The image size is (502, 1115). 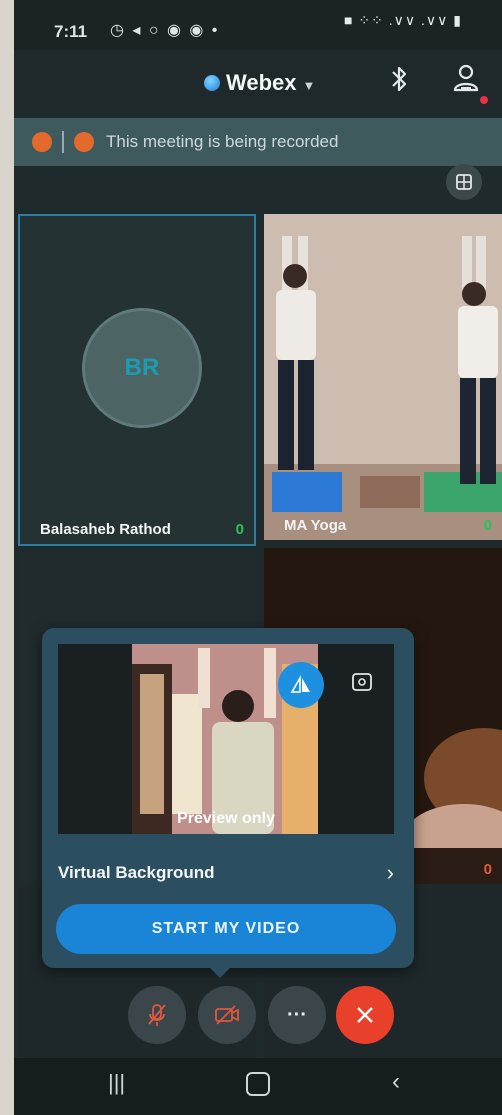 What do you see at coordinates (390, 872) in the screenshot?
I see `chevron-right-icon: ›` at bounding box center [390, 872].